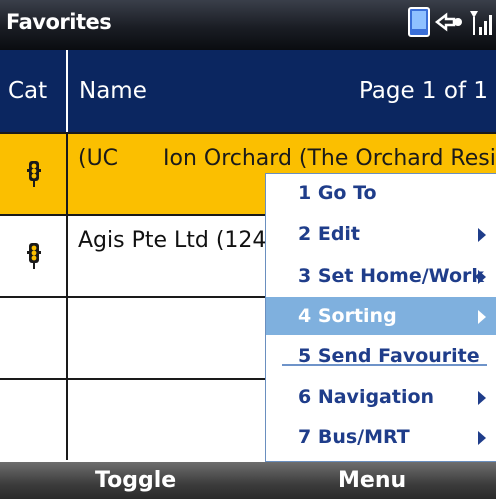  I want to click on softkey-bar: Toggle Menu, so click(248, 480).